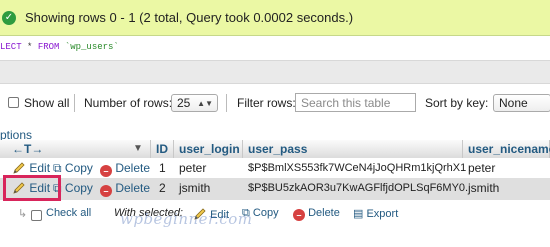  I want to click on filter-rows-input: Search this table, so click(355, 102).